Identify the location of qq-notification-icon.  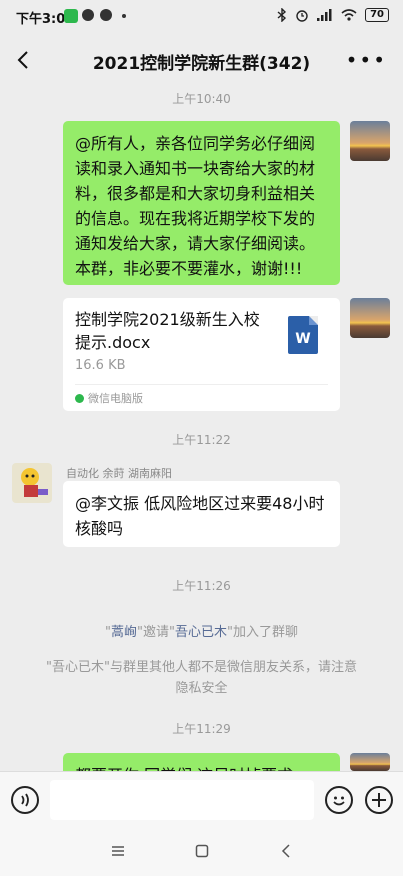
(88, 15).